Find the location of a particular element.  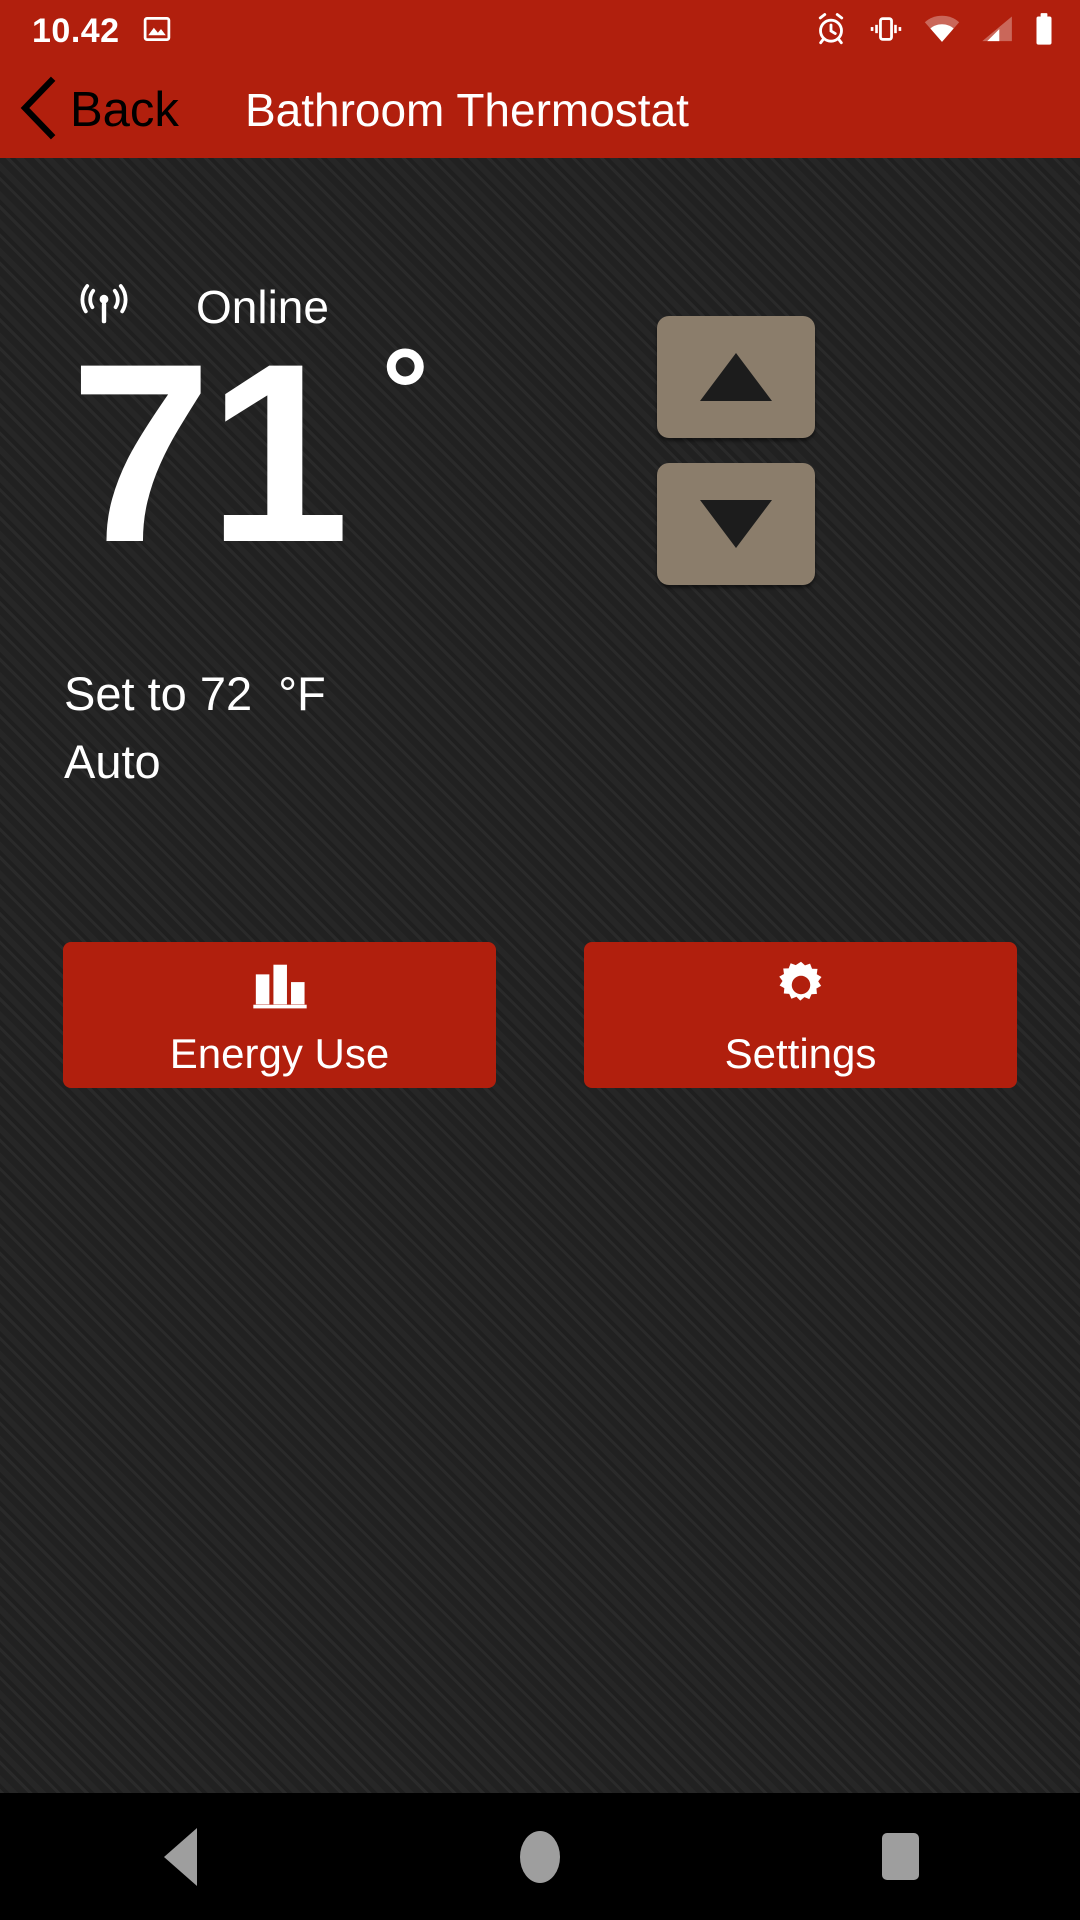

energy-use-button-label: Energy Use is located at coordinates (279, 1053).